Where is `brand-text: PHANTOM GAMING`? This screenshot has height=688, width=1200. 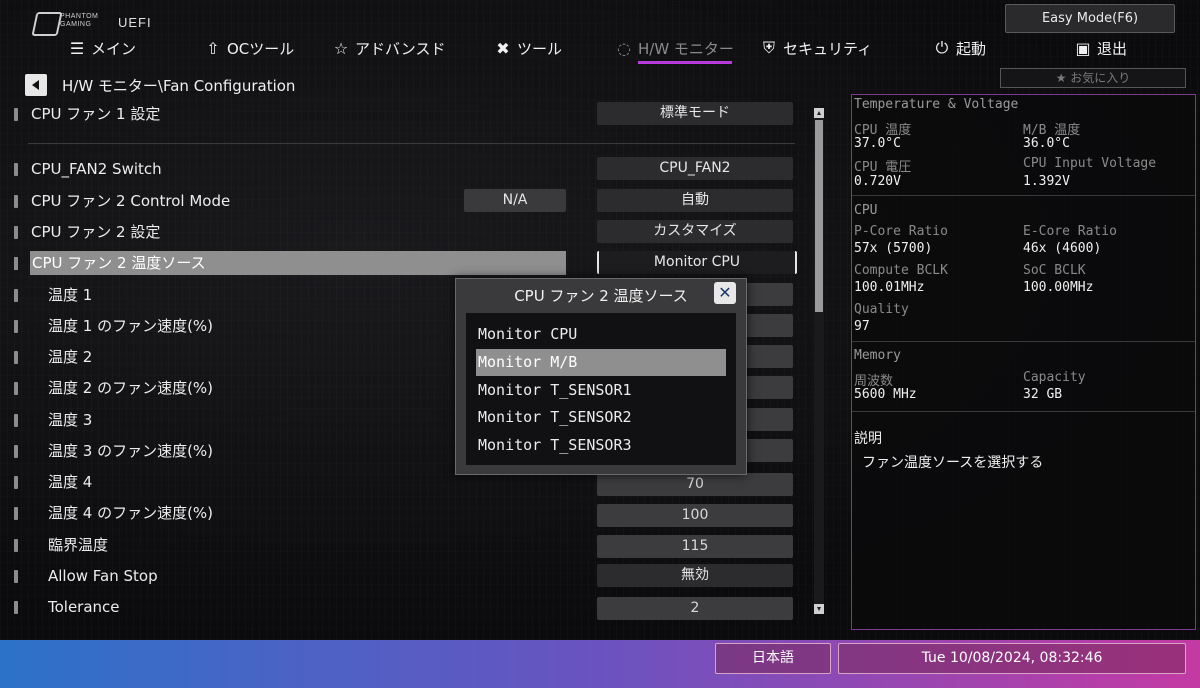
brand-text: PHANTOM GAMING is located at coordinates (79, 20).